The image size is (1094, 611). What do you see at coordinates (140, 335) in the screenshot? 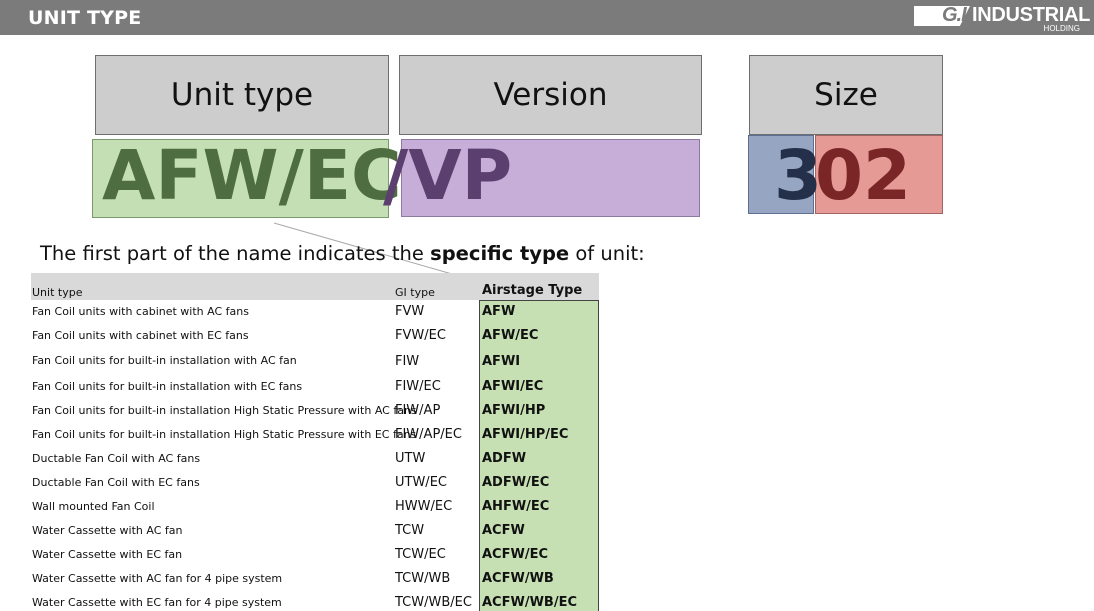
I see `unit-type-cell: Fan Coil units with cabinet with EC fans` at bounding box center [140, 335].